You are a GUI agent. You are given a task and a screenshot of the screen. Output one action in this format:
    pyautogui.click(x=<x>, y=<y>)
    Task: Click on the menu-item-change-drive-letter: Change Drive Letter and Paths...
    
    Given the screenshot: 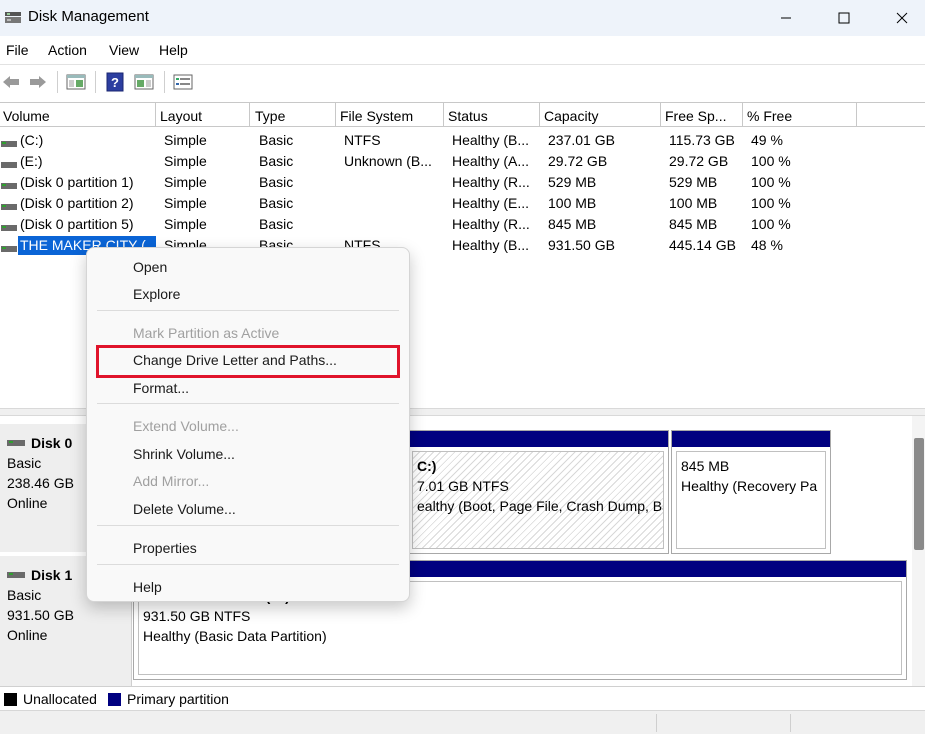 What is the action you would take?
    pyautogui.click(x=248, y=360)
    